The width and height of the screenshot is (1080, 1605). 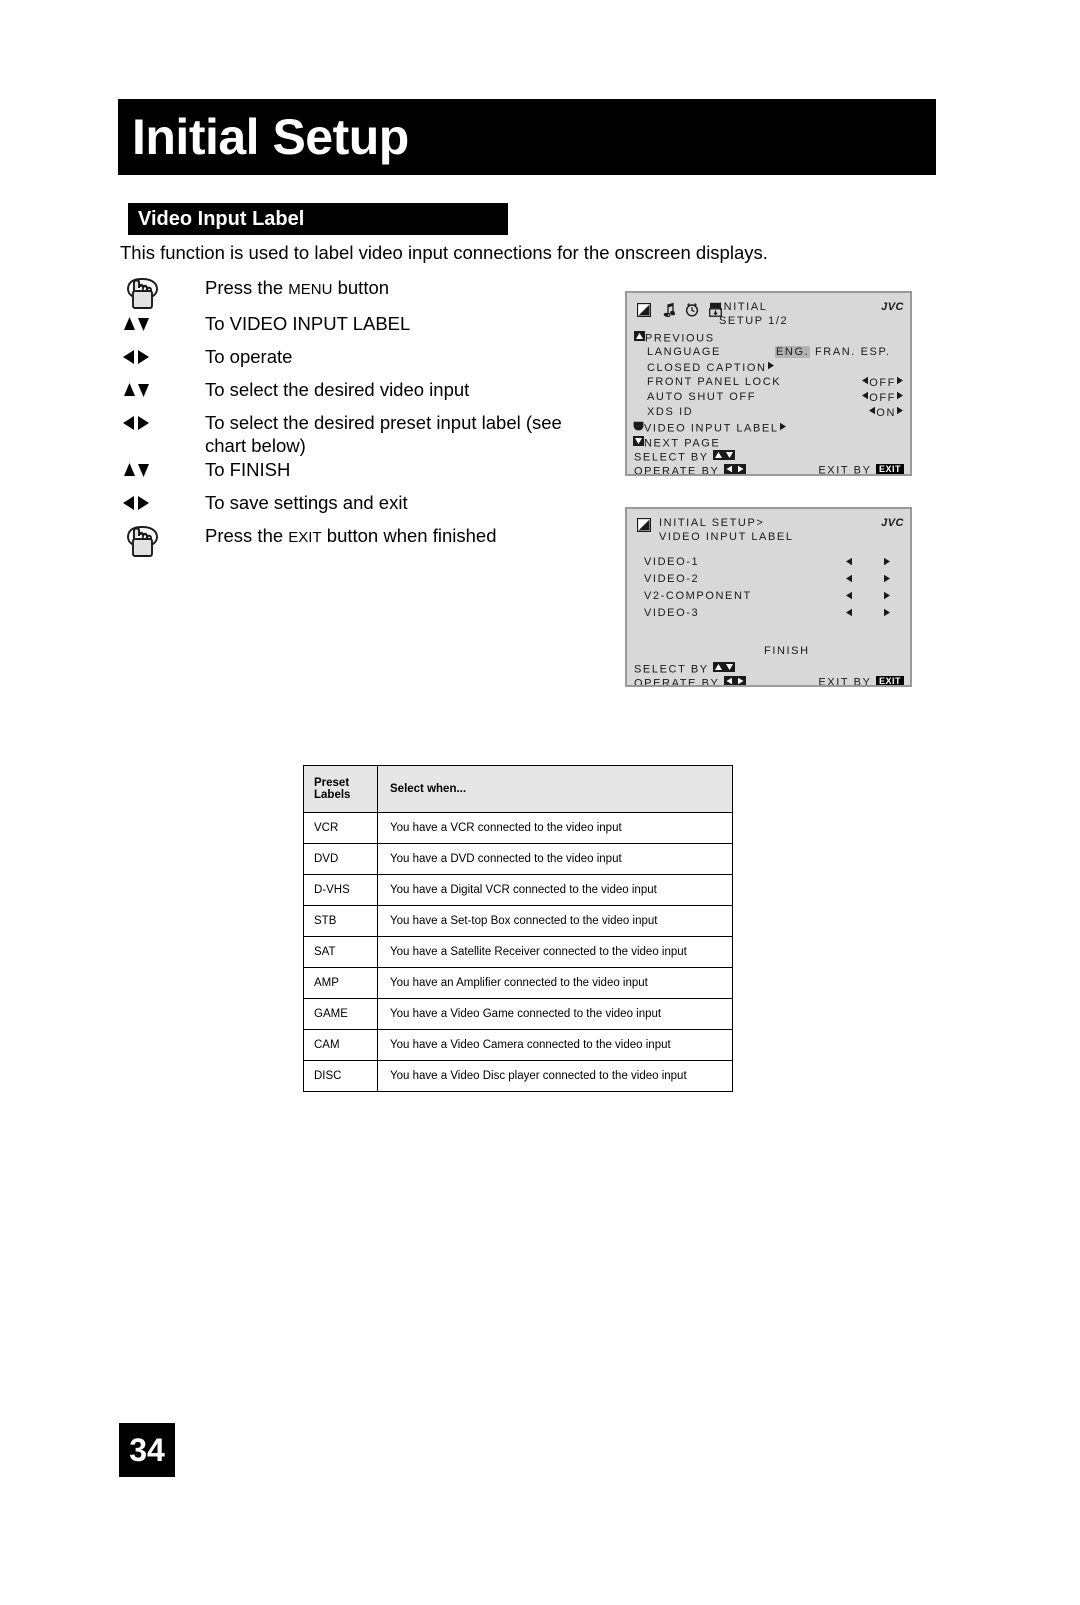 I want to click on step-text-keyname: Menu, so click(x=310, y=289).